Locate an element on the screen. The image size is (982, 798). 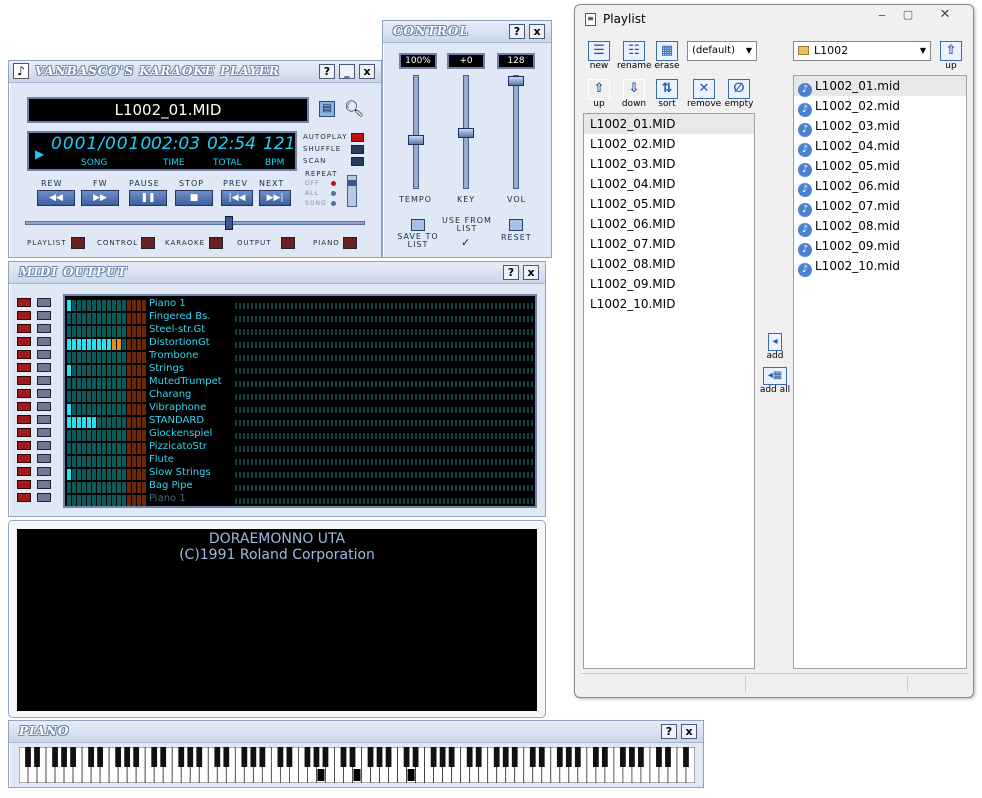
playlist-item: L1002_10.MID is located at coordinates (669, 304).